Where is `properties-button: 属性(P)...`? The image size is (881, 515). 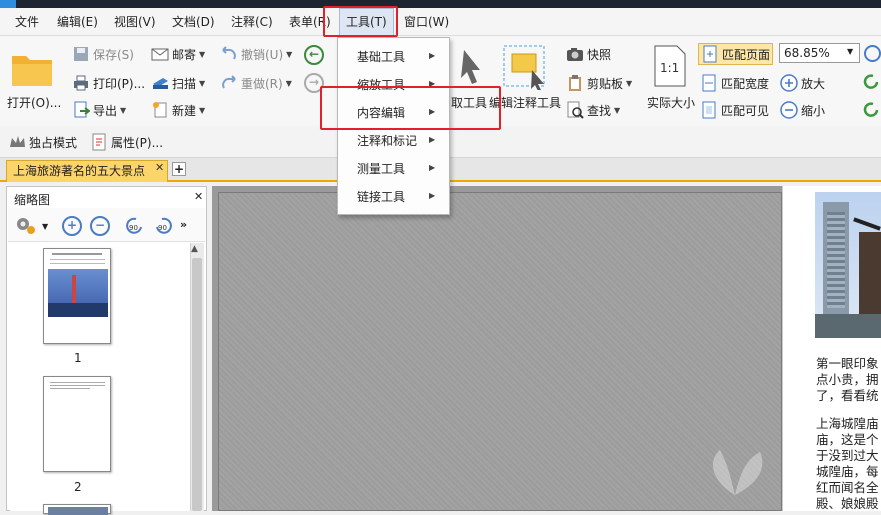 properties-button: 属性(P)... is located at coordinates (126, 142).